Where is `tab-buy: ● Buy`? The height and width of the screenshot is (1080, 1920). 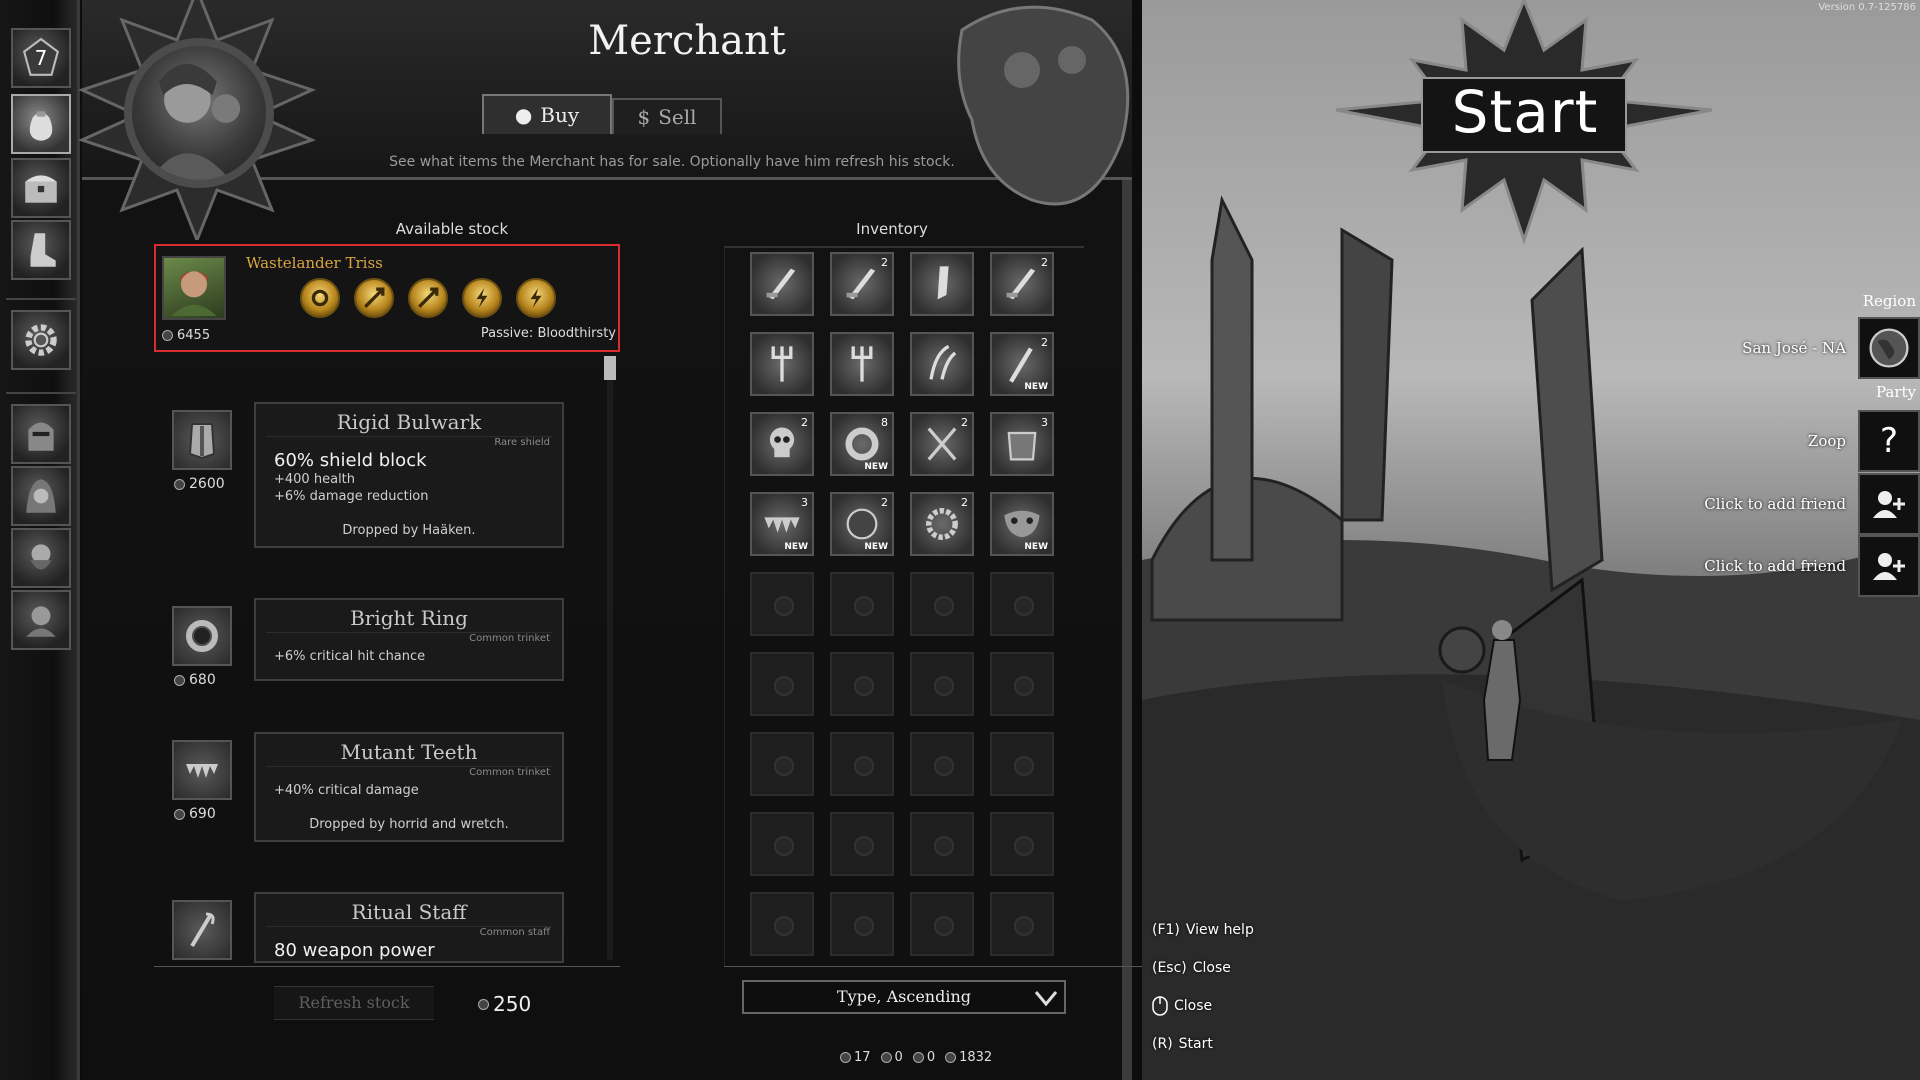
tab-buy: ● Buy is located at coordinates (547, 114).